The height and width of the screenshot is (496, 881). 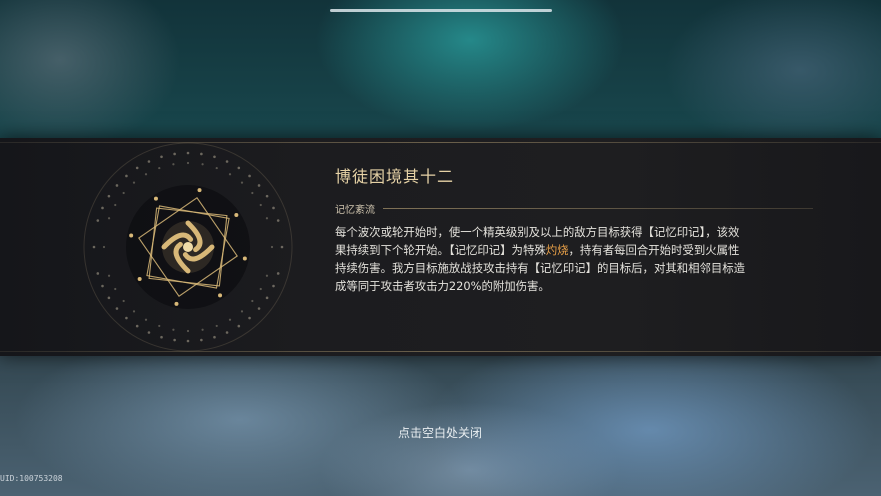 What do you see at coordinates (440, 432) in the screenshot?
I see `tap-to-close-hint: 点击空白处关闭` at bounding box center [440, 432].